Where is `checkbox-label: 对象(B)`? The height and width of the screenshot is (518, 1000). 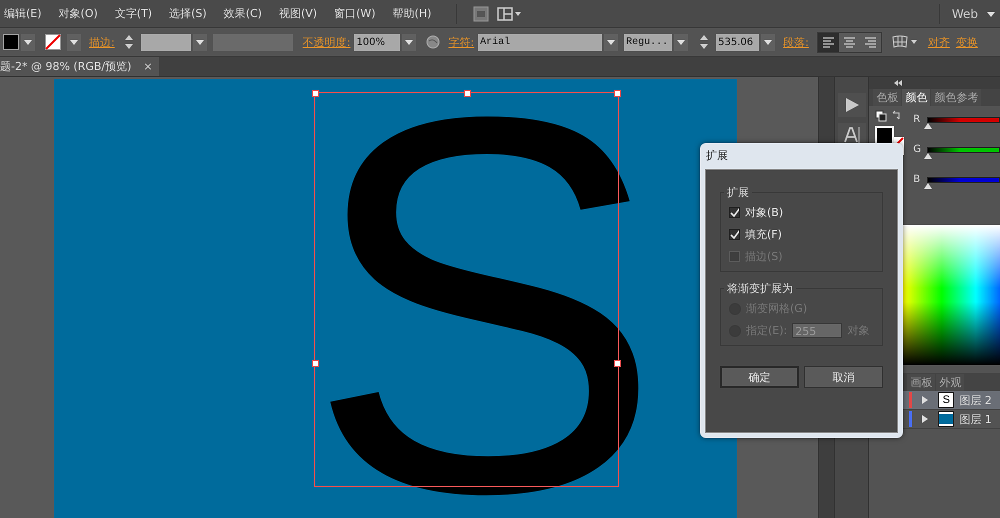 checkbox-label: 对象(B) is located at coordinates (764, 212).